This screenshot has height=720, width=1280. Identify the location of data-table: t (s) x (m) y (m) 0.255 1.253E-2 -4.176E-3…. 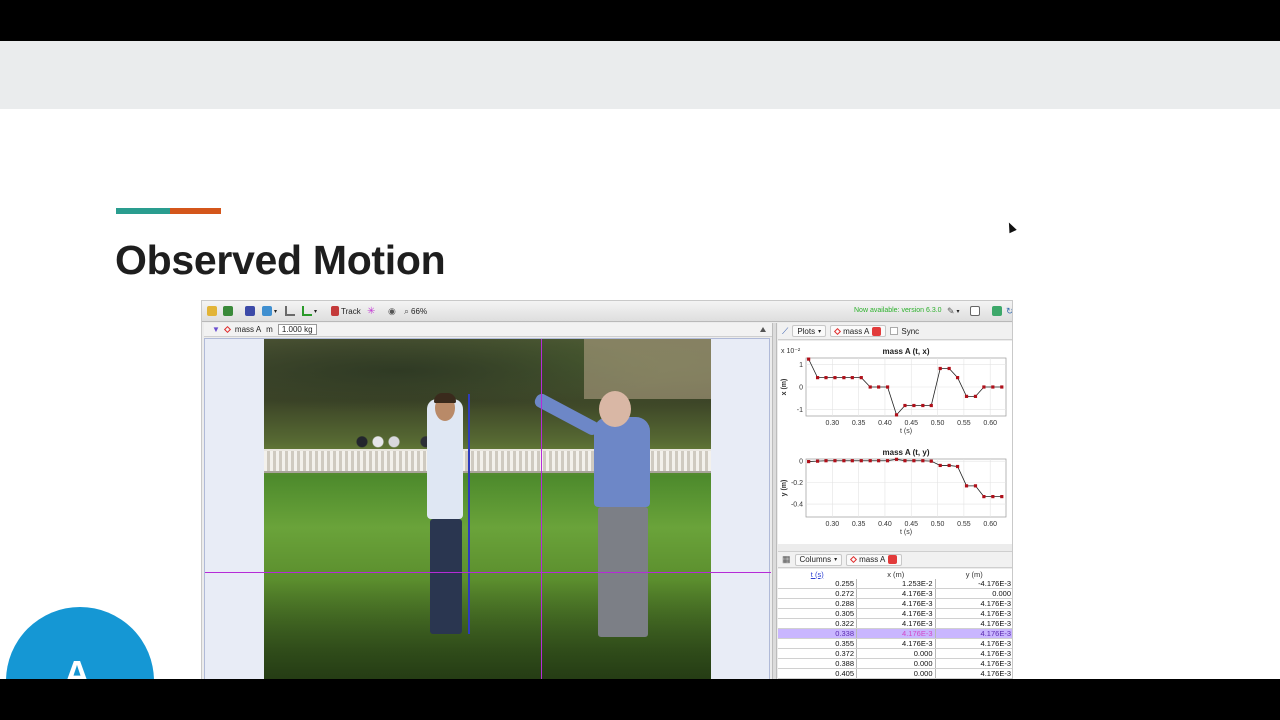
(895, 624).